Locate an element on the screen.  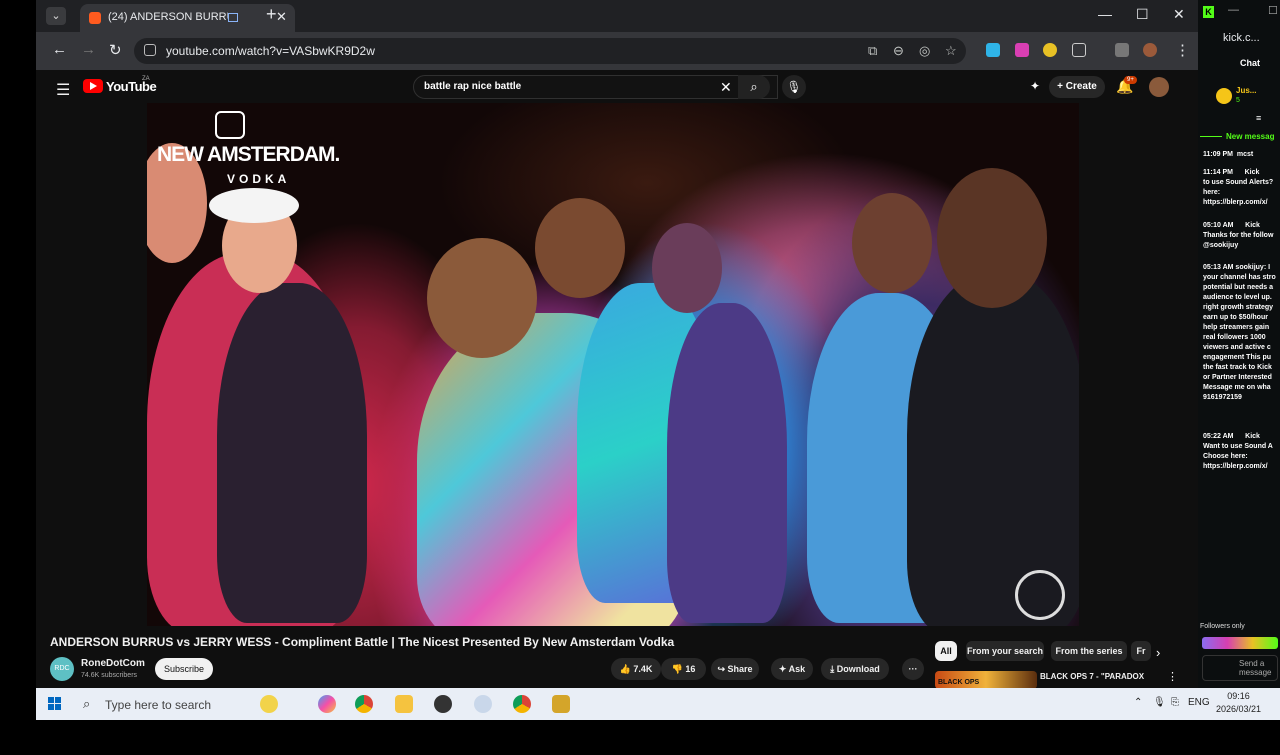
channel-watermark-icon is located at coordinates (1040, 595).